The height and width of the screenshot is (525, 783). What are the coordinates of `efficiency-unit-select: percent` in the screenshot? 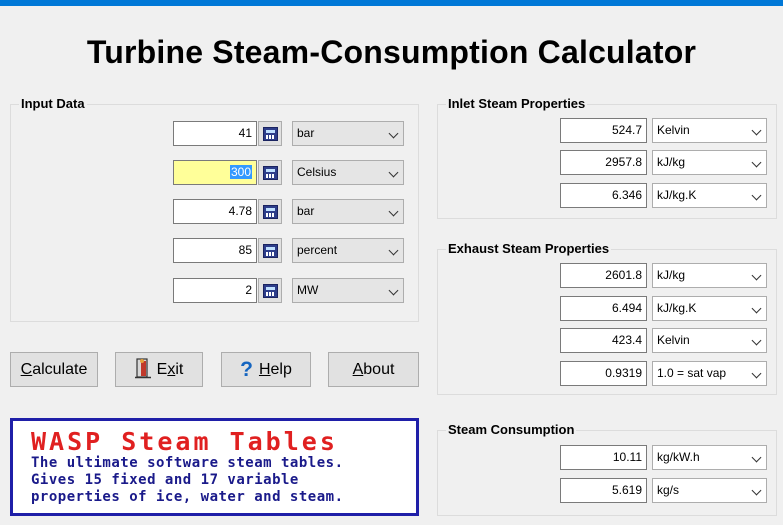 It's located at (348, 250).